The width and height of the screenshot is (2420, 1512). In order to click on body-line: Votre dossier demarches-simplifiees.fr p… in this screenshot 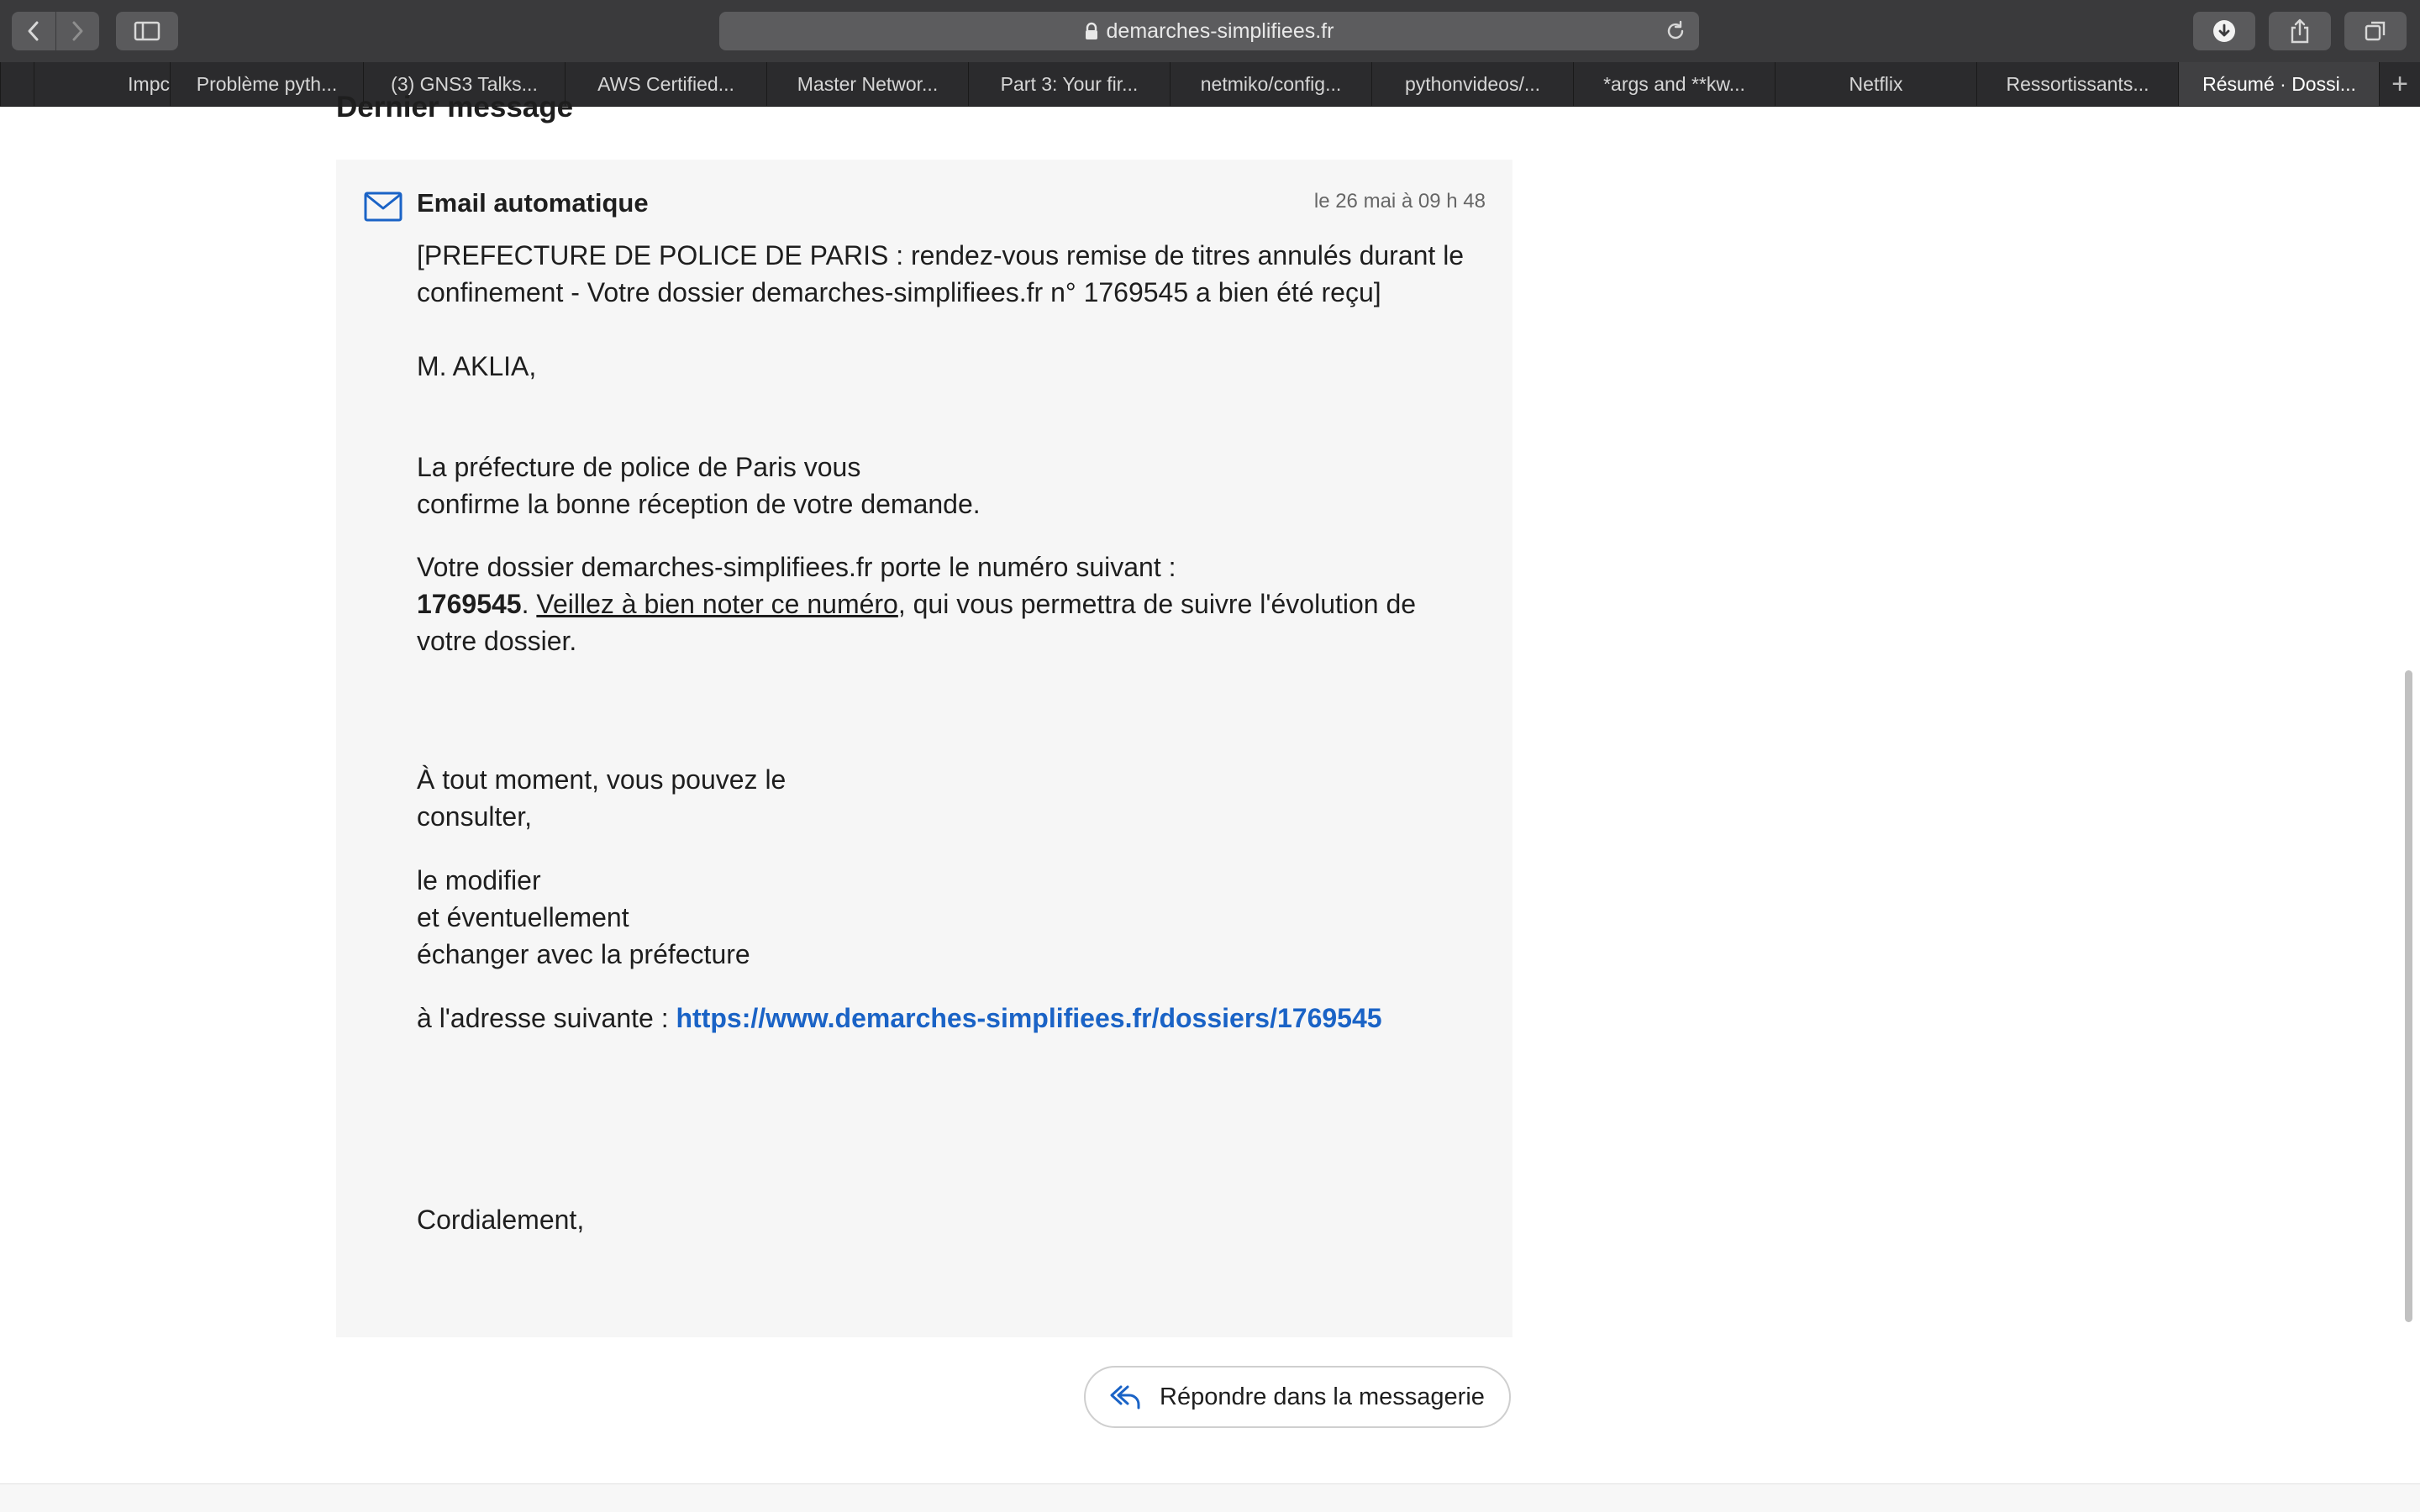, I will do `click(796, 567)`.